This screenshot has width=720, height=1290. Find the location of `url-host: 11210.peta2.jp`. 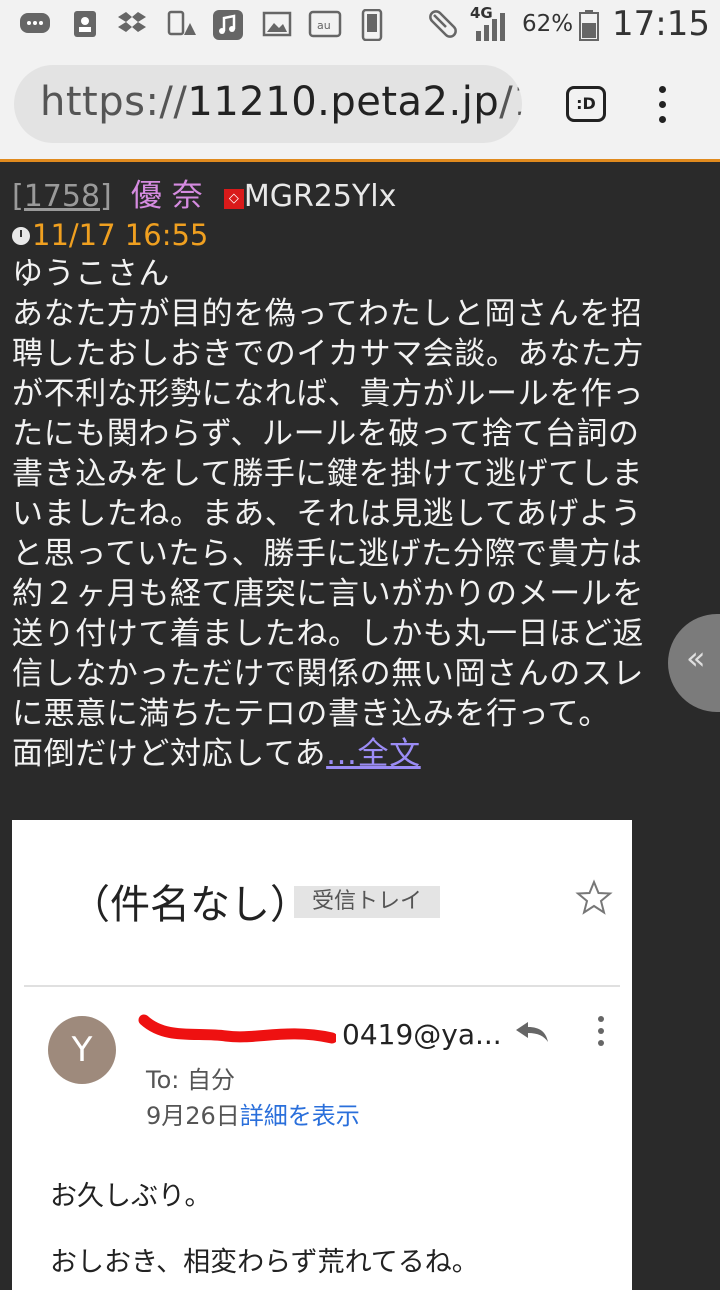

url-host: 11210.peta2.jp is located at coordinates (343, 102).